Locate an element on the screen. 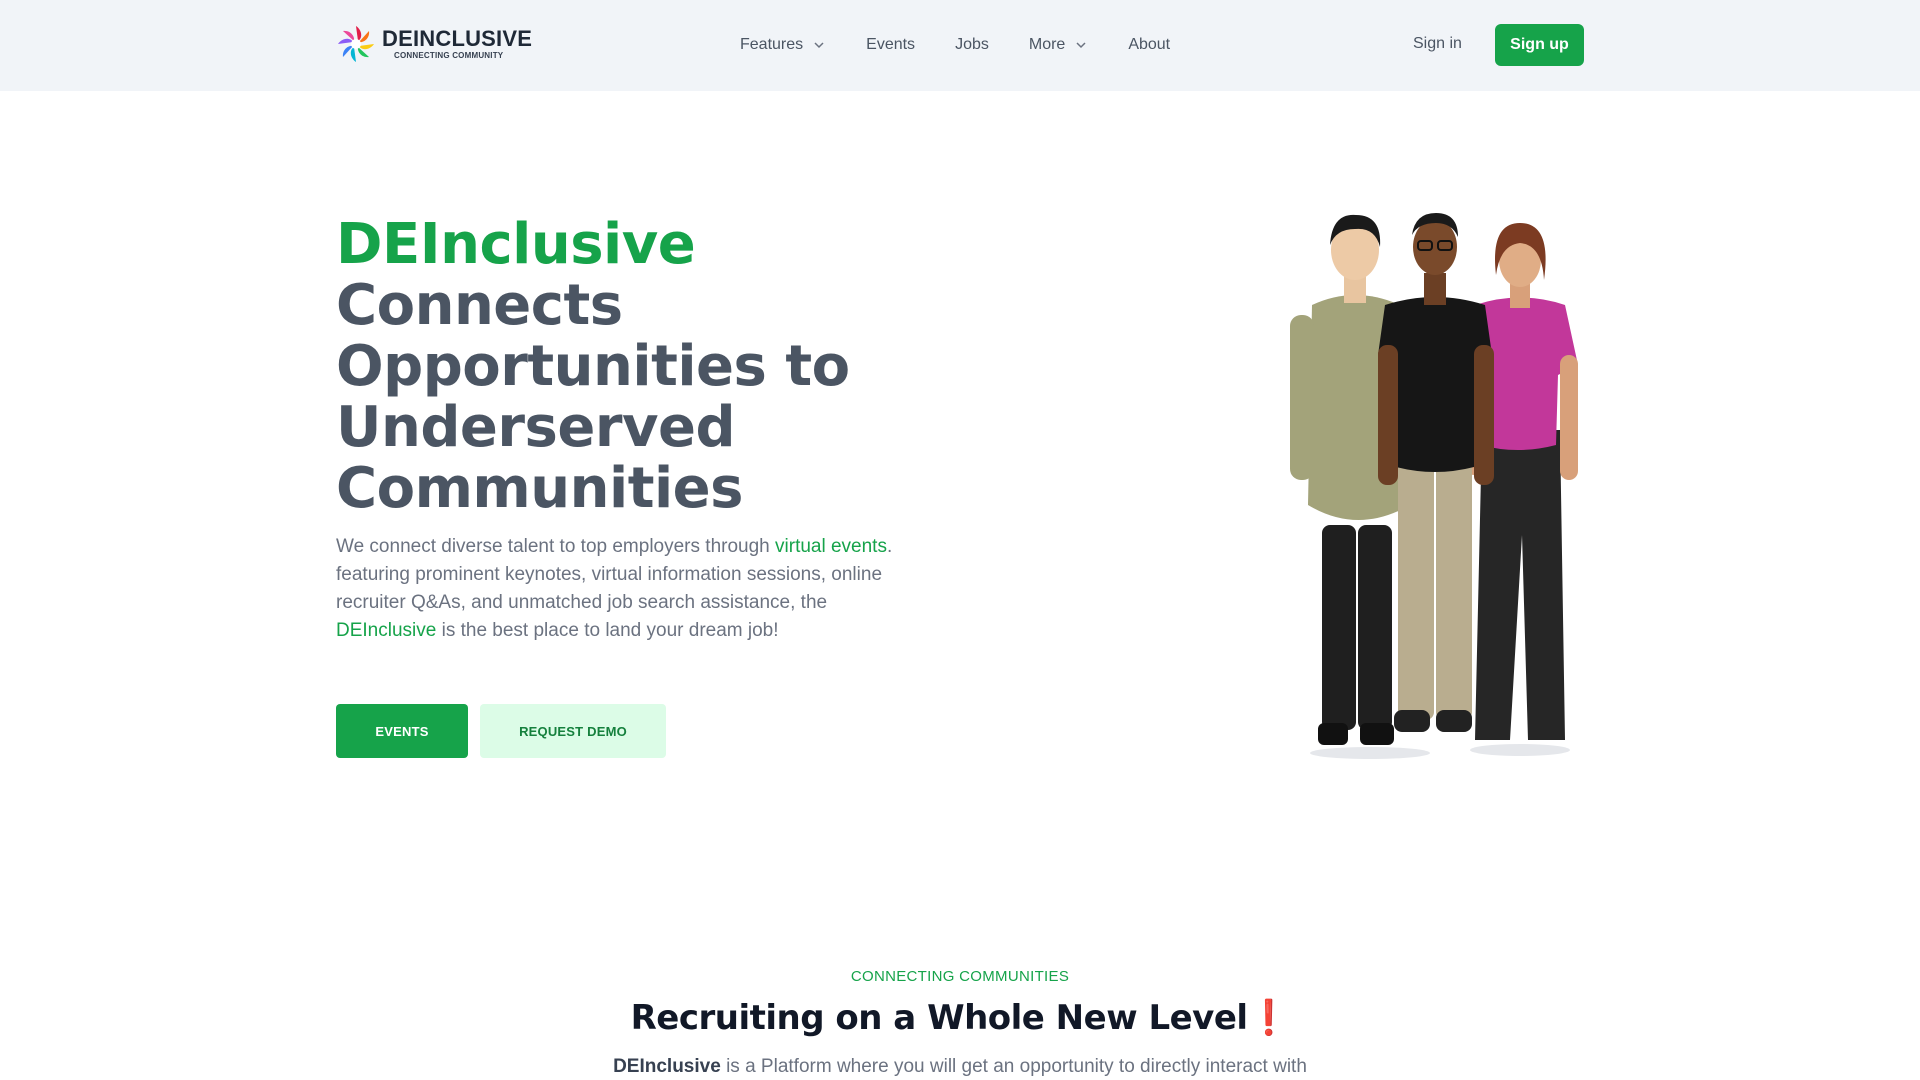  nav-jobs: Jobs is located at coordinates (972, 45).